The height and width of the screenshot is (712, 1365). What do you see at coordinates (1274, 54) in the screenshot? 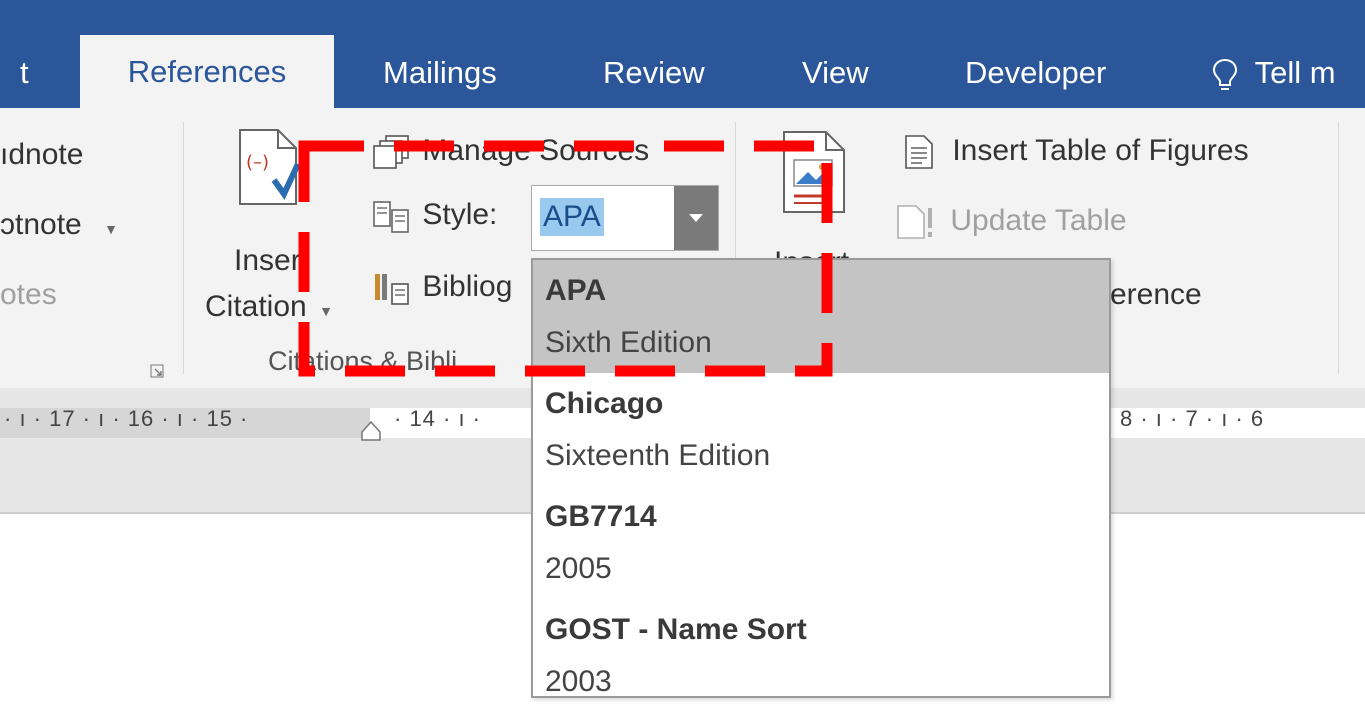
I see `tell-me-search: Tell m` at bounding box center [1274, 54].